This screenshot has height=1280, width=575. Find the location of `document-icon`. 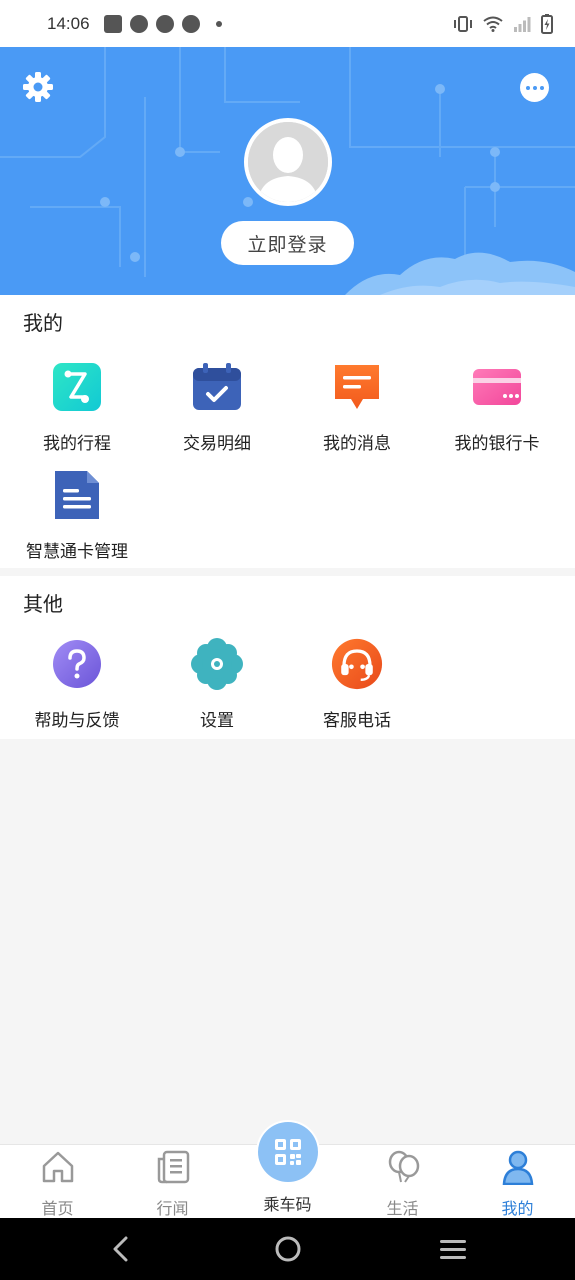

document-icon is located at coordinates (77, 495).